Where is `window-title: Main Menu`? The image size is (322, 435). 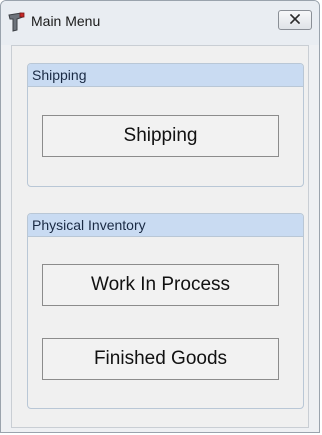 window-title: Main Menu is located at coordinates (66, 21).